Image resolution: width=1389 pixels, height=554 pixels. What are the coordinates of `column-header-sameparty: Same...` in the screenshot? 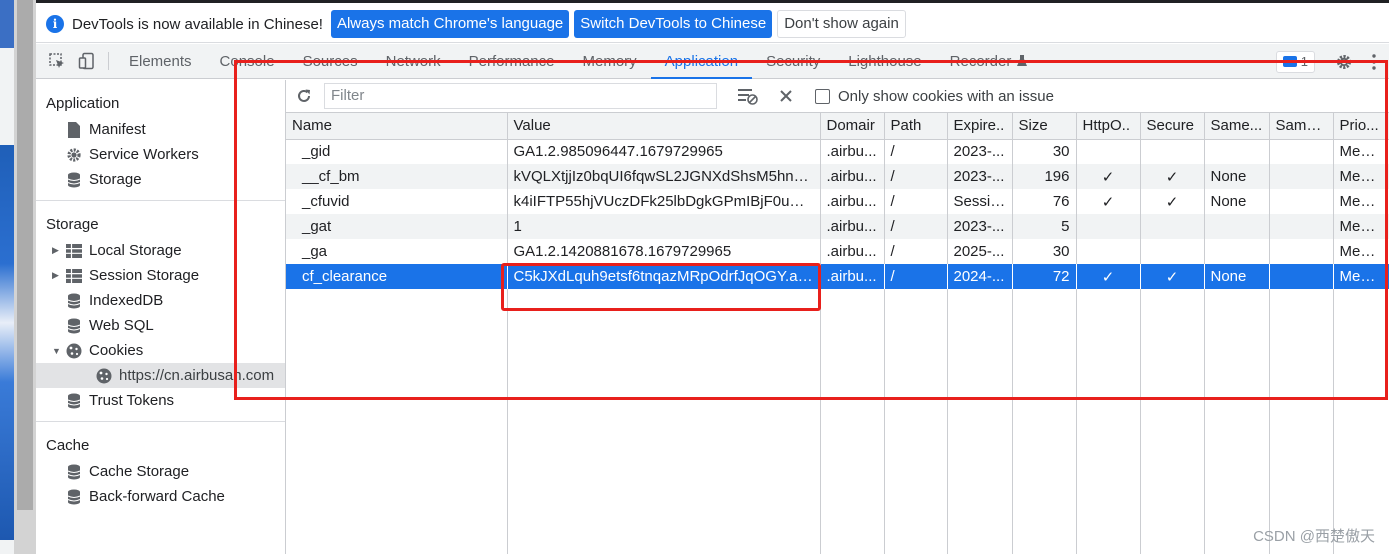 It's located at (1301, 126).